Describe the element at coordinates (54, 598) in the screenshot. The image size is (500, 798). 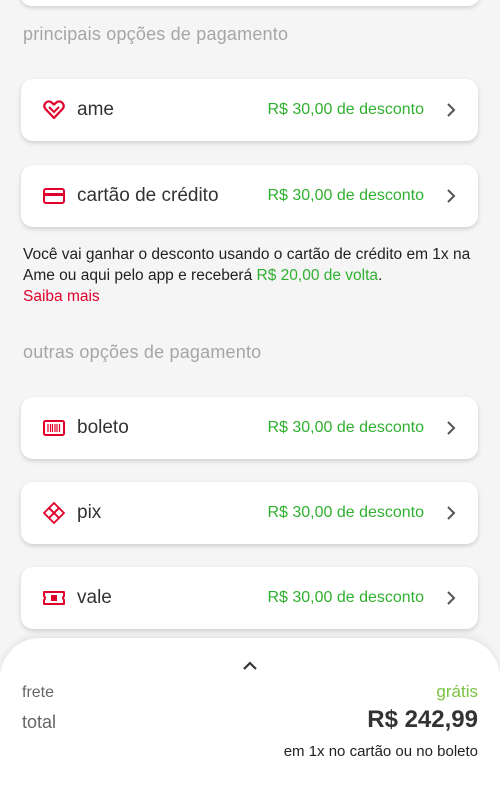
I see `voucher-icon` at that location.